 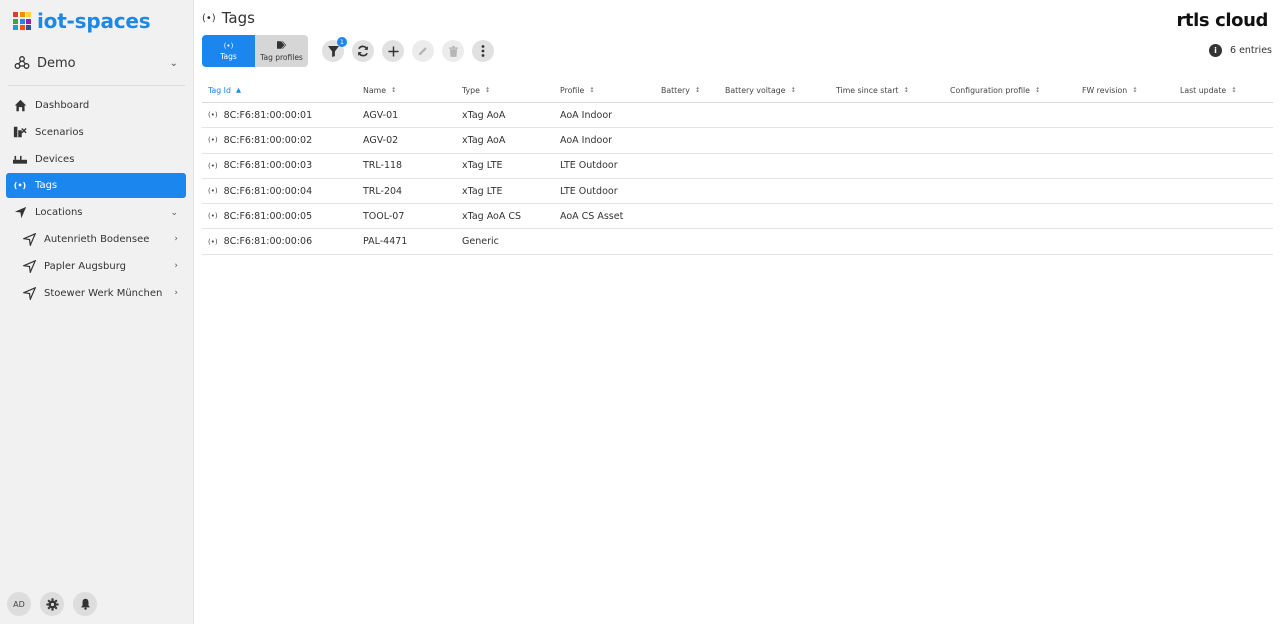 I want to click on table-cell-value: AGV-02, so click(x=381, y=140).